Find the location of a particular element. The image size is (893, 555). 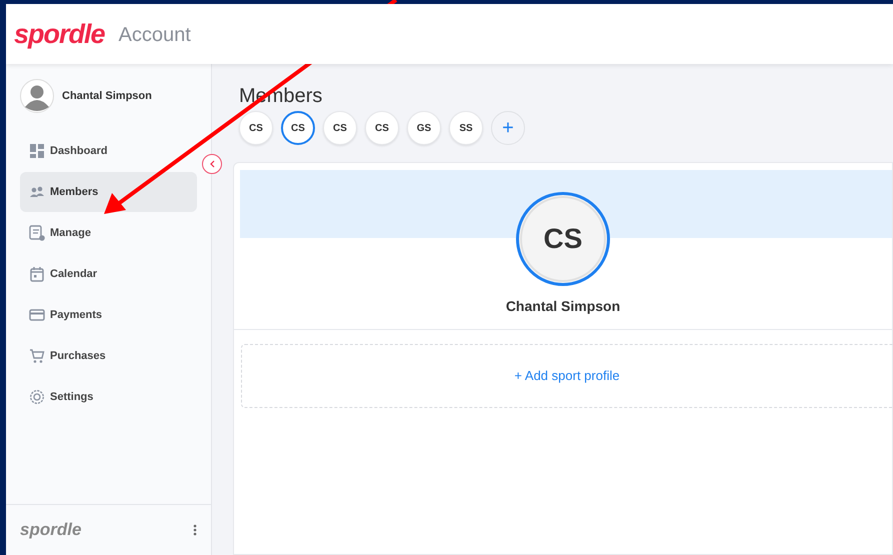

nav-item: Calendar is located at coordinates (108, 274).